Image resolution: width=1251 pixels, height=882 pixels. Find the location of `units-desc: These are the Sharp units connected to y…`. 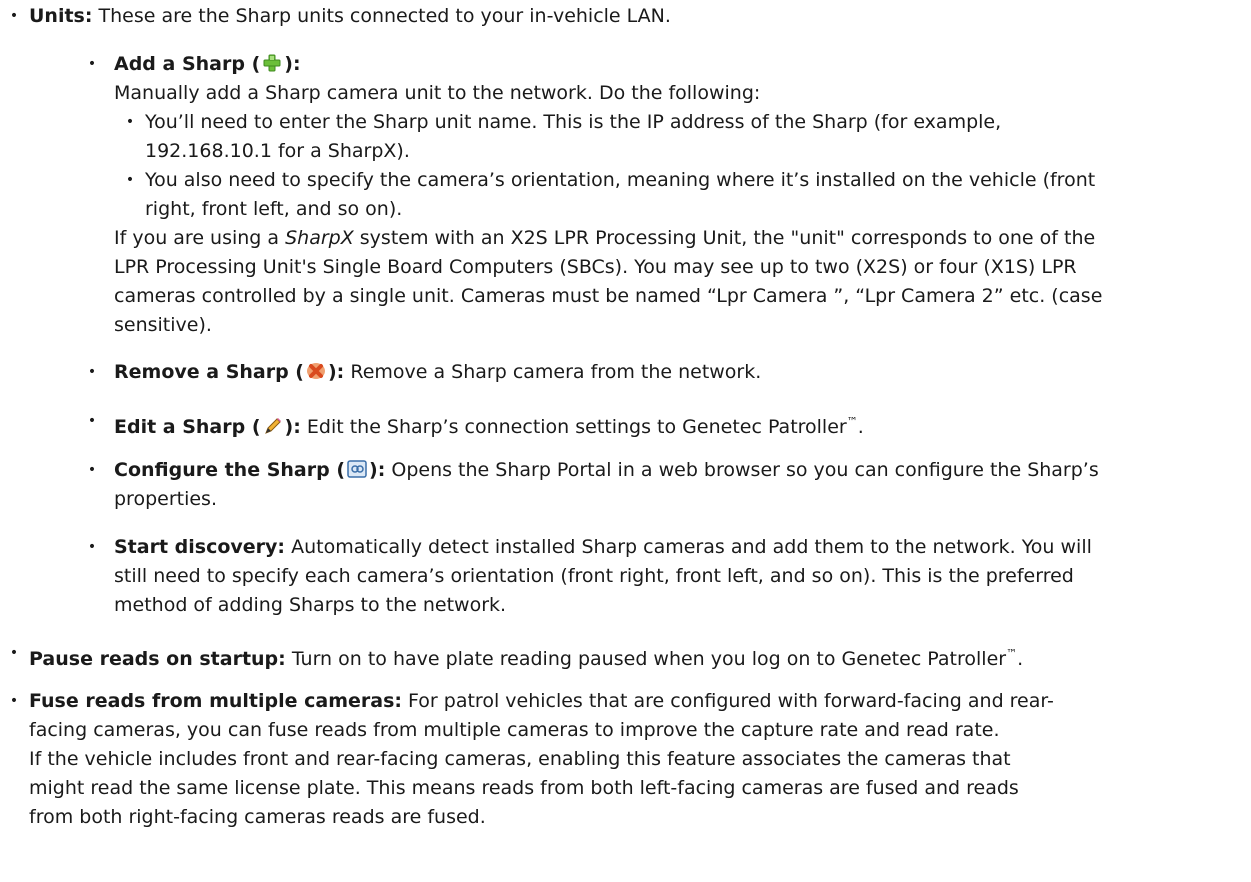

units-desc: These are the Sharp units connected to y… is located at coordinates (384, 16).